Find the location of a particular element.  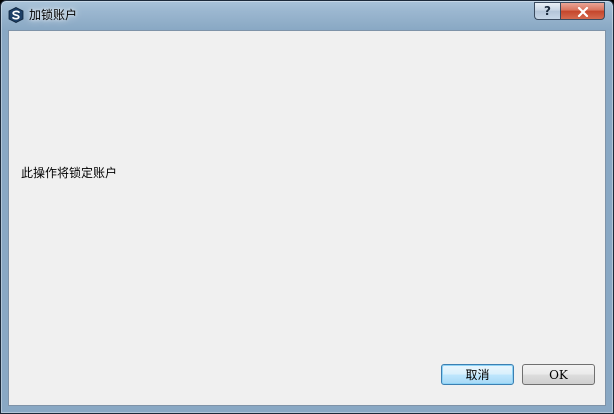

question-icon: ? is located at coordinates (547, 11).